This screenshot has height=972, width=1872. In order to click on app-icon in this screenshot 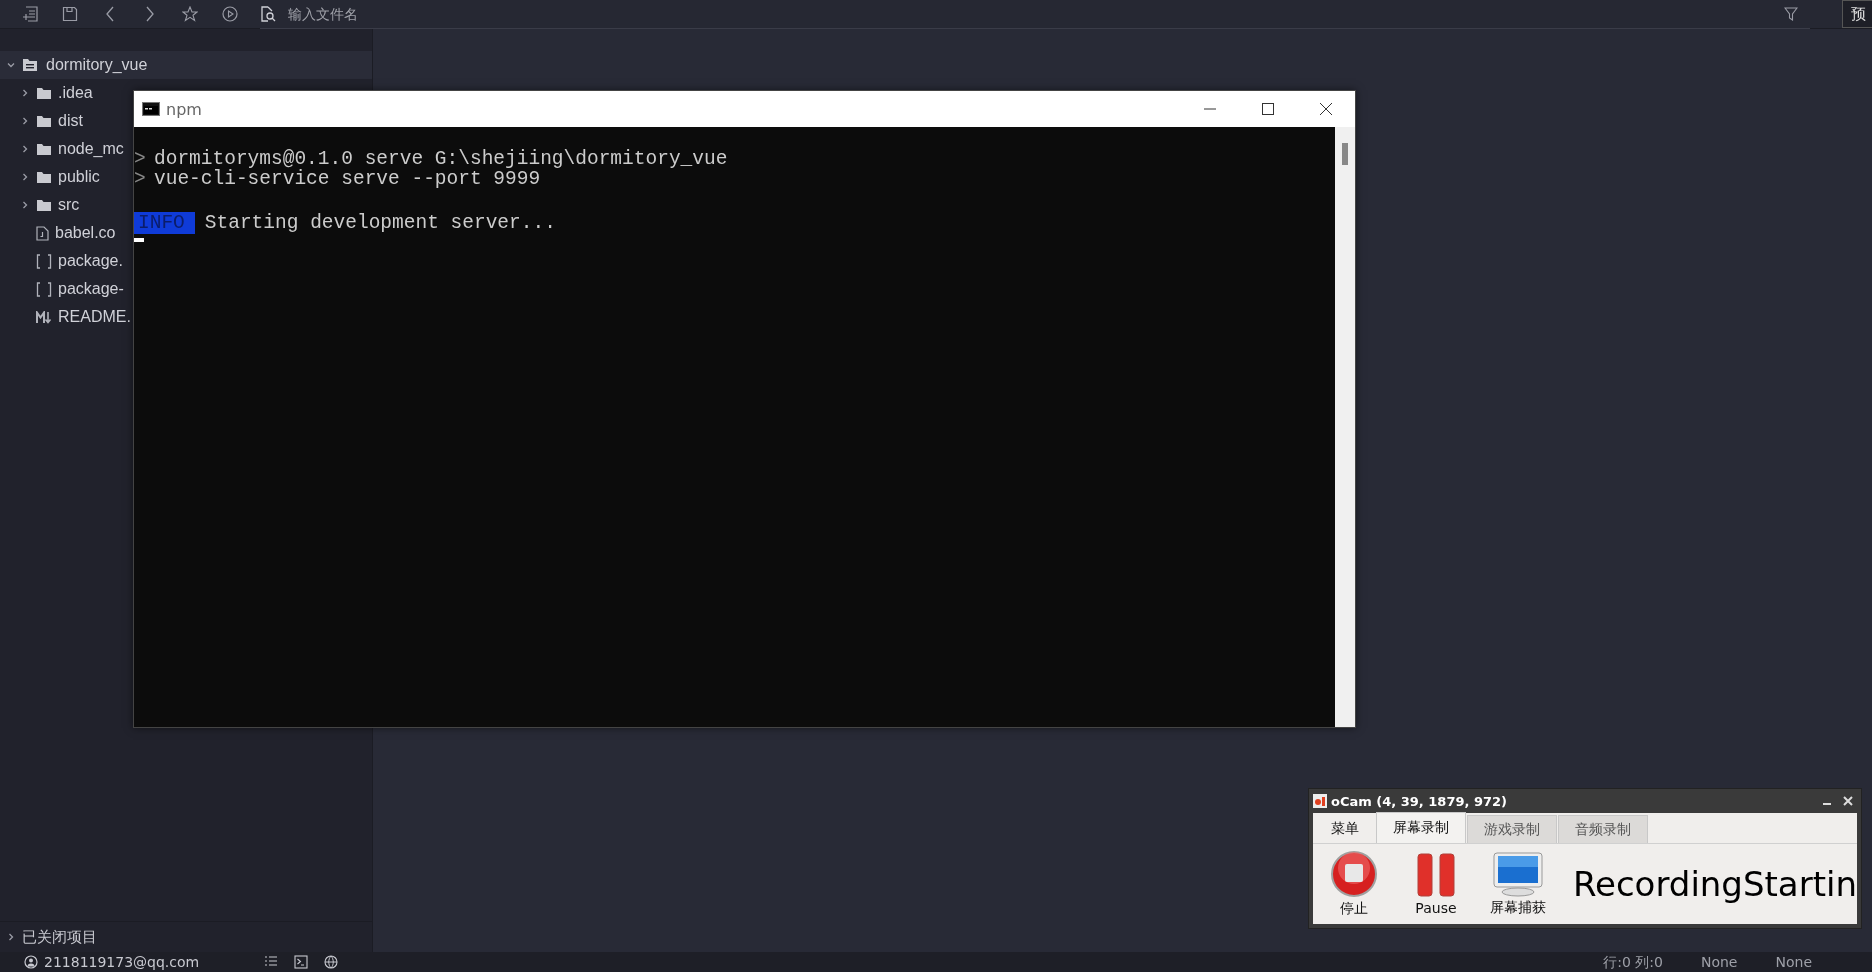, I will do `click(1320, 801)`.